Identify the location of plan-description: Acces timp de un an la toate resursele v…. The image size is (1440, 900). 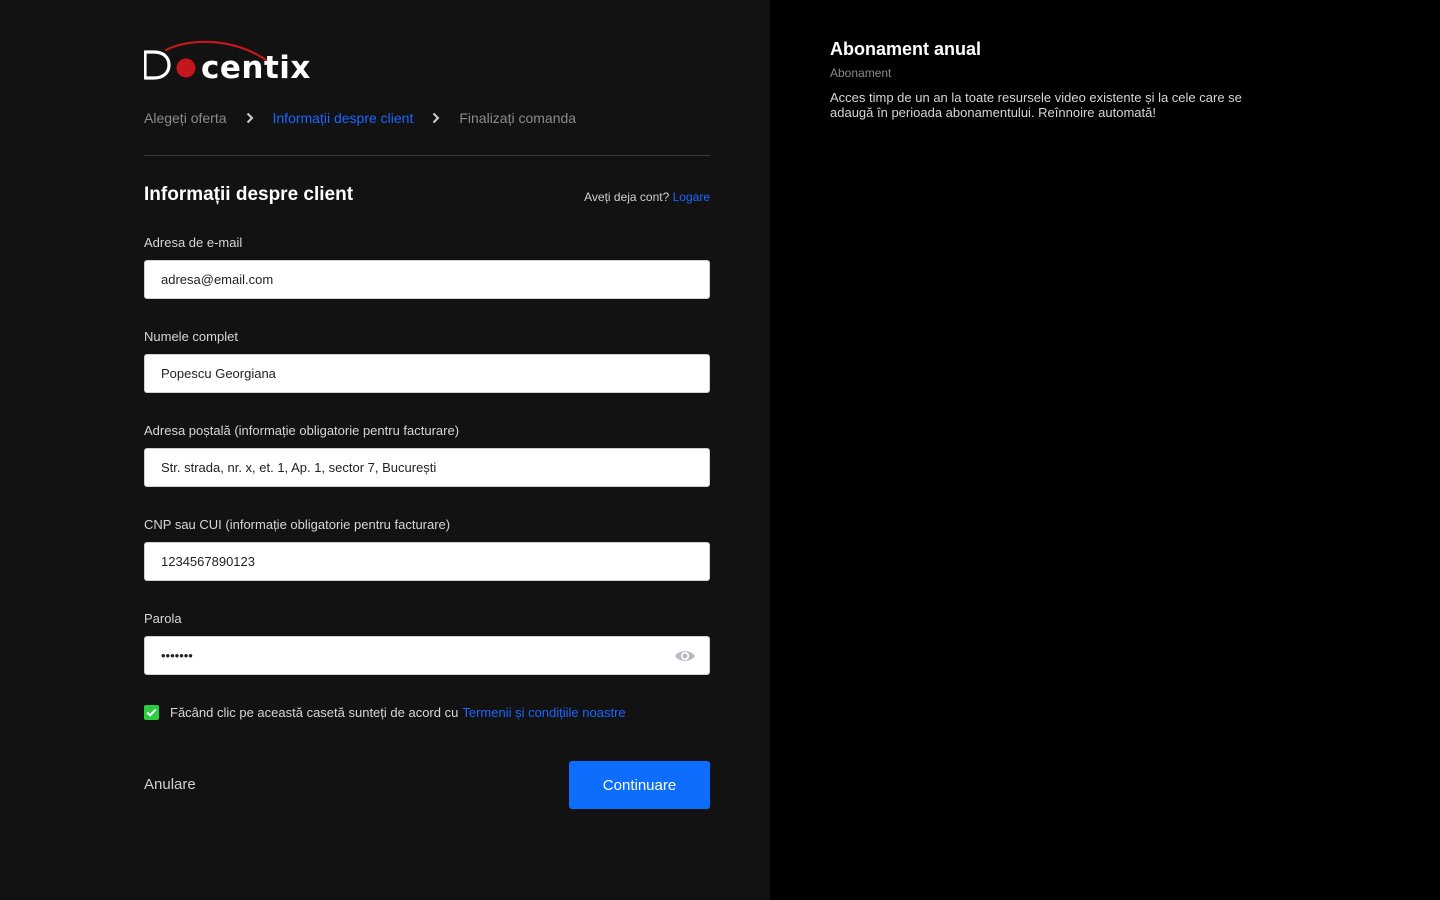
(1036, 105).